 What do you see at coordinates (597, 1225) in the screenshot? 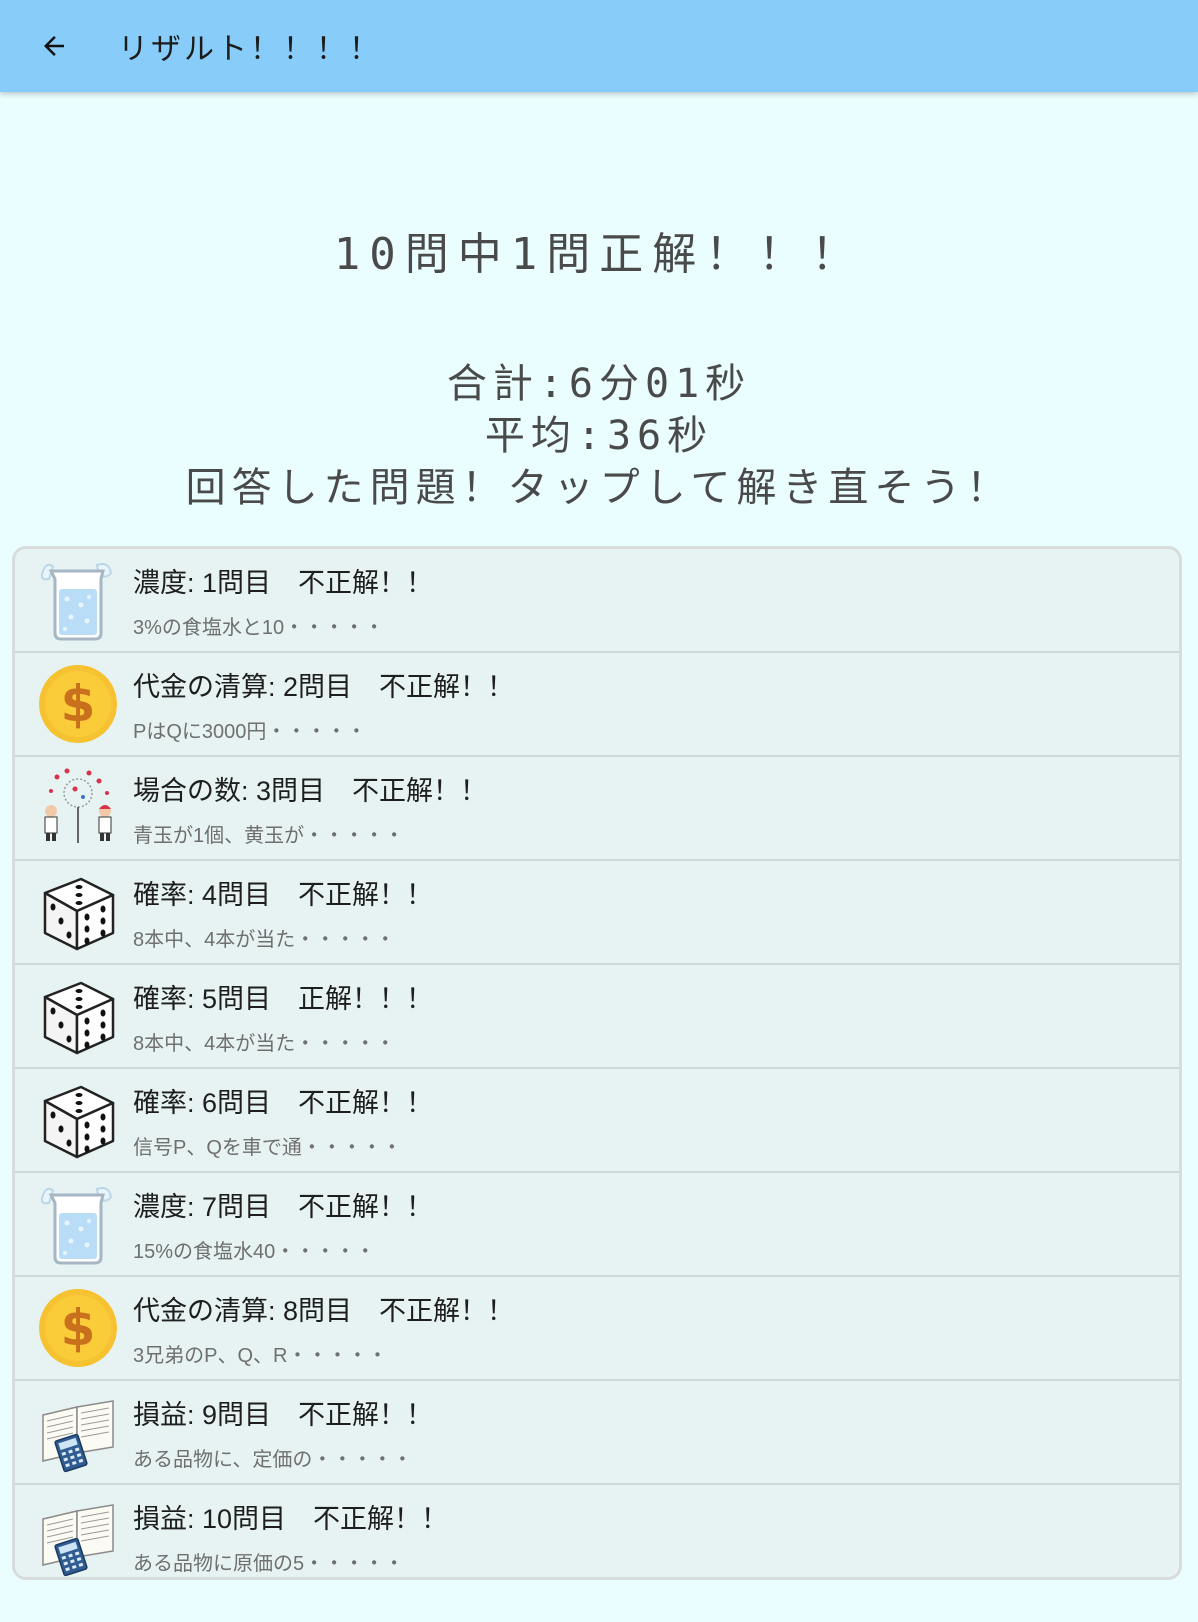
I see `list-item: 濃度: 7問目 不正解！！ 15%の食塩水40・・・・・` at bounding box center [597, 1225].